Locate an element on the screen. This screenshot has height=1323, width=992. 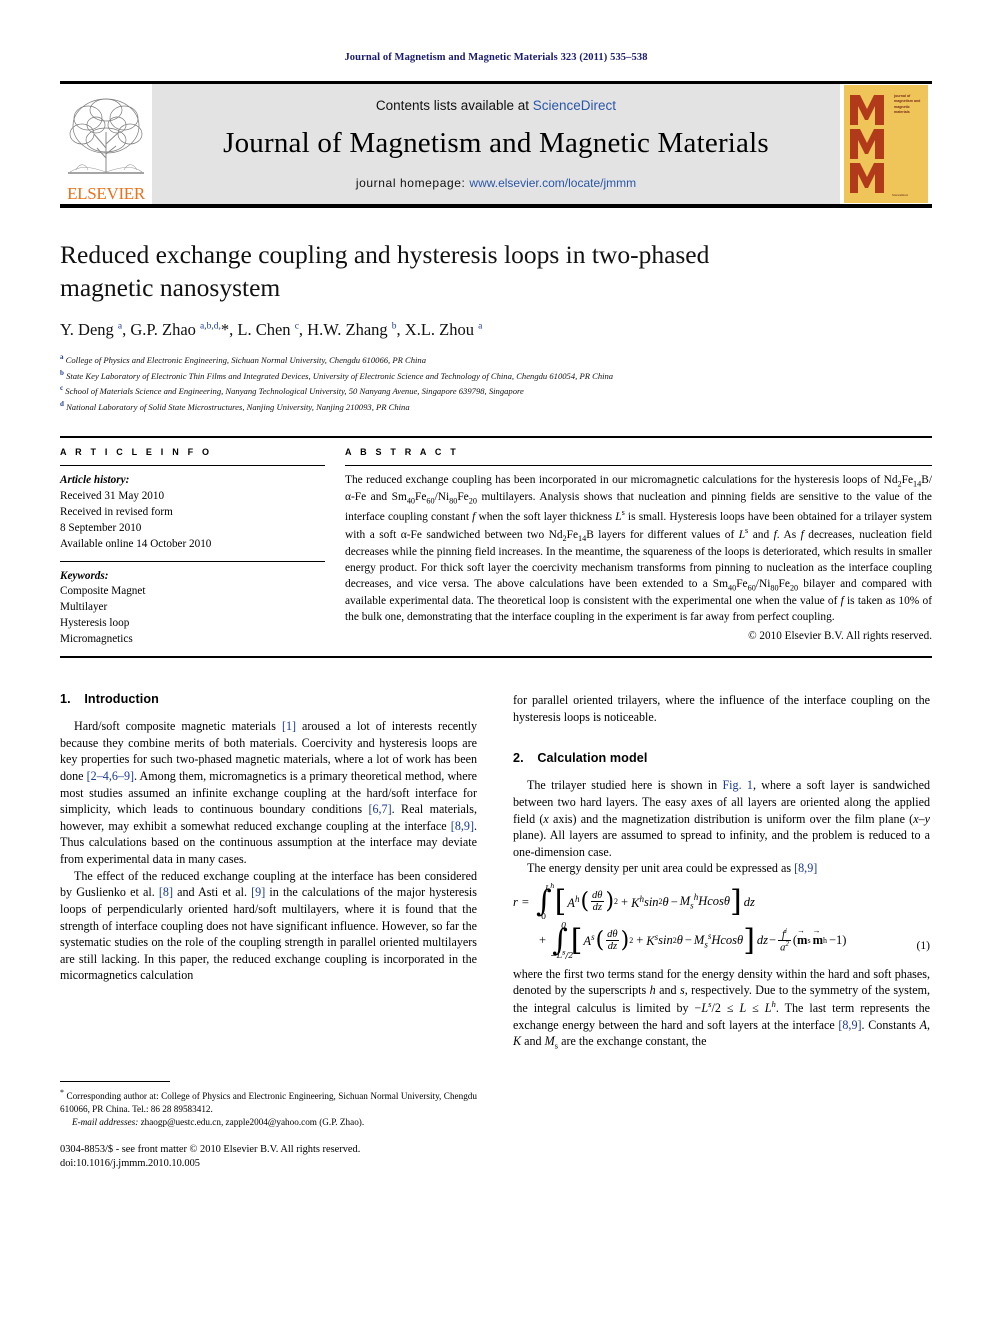
footnote-rule is located at coordinates (115, 1082).